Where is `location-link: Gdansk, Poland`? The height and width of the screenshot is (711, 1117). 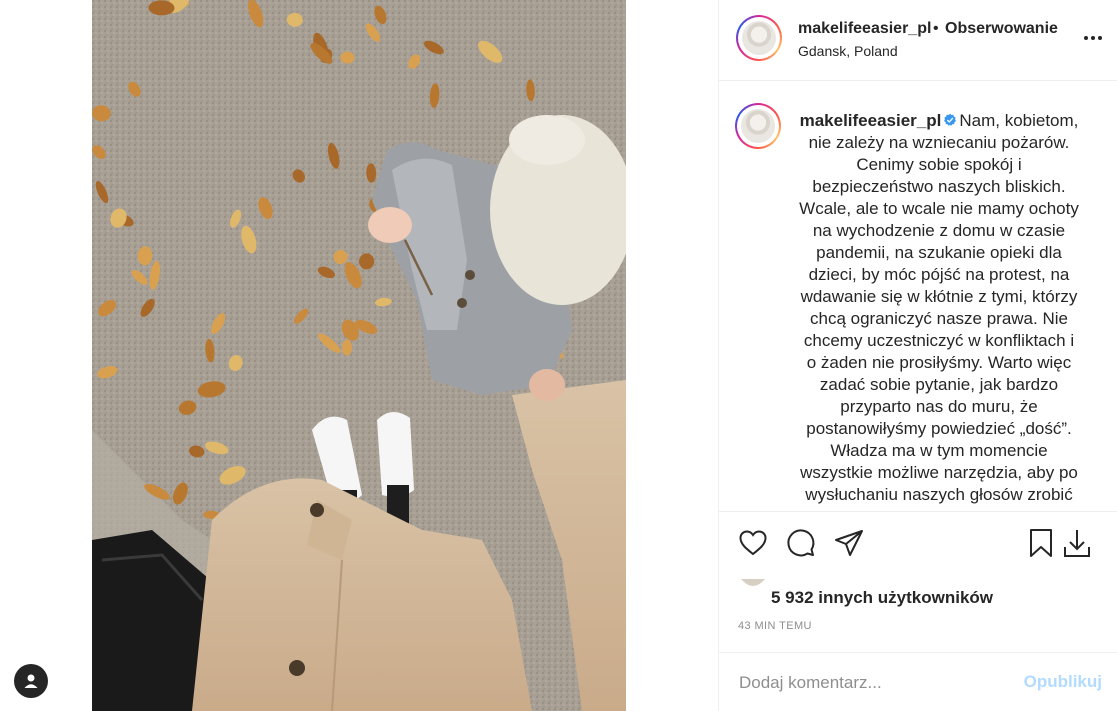
location-link: Gdansk, Poland is located at coordinates (848, 51).